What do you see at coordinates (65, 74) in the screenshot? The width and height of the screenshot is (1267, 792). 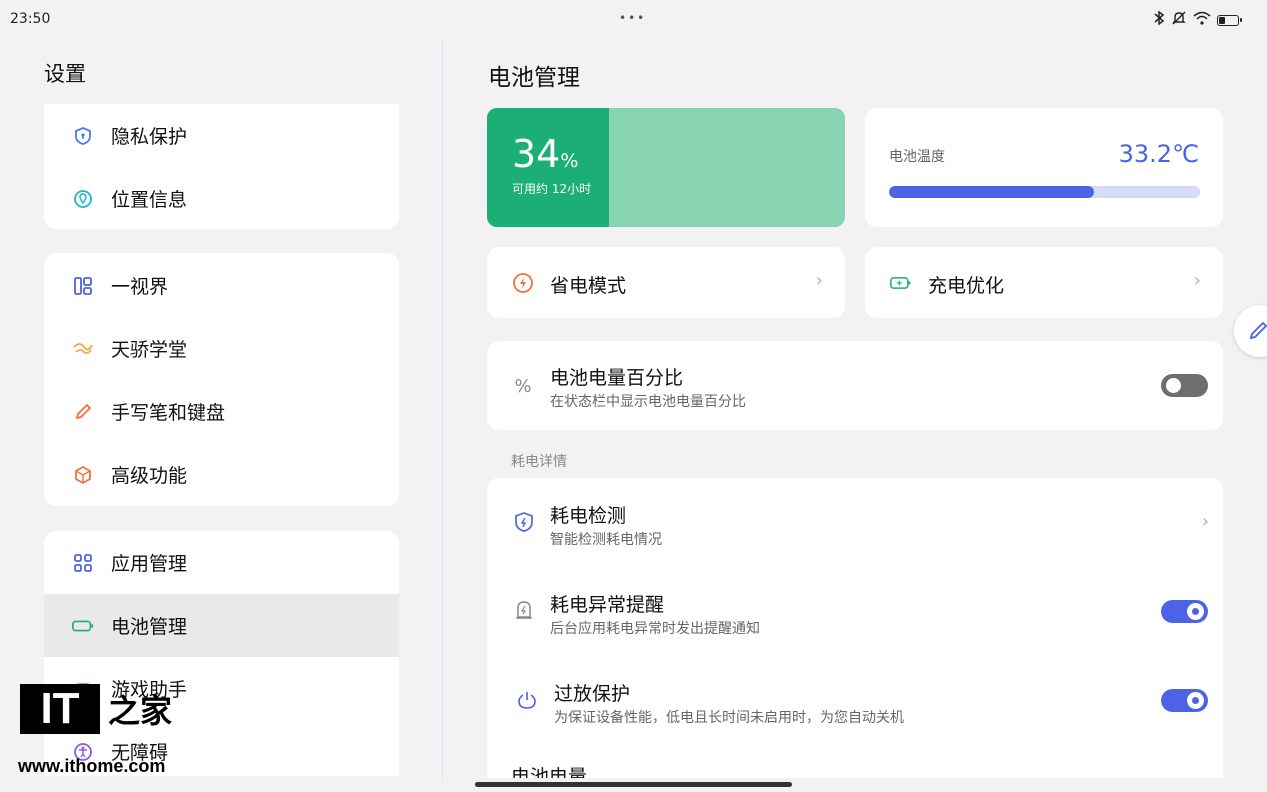 I see `sidebar-title: 设置` at bounding box center [65, 74].